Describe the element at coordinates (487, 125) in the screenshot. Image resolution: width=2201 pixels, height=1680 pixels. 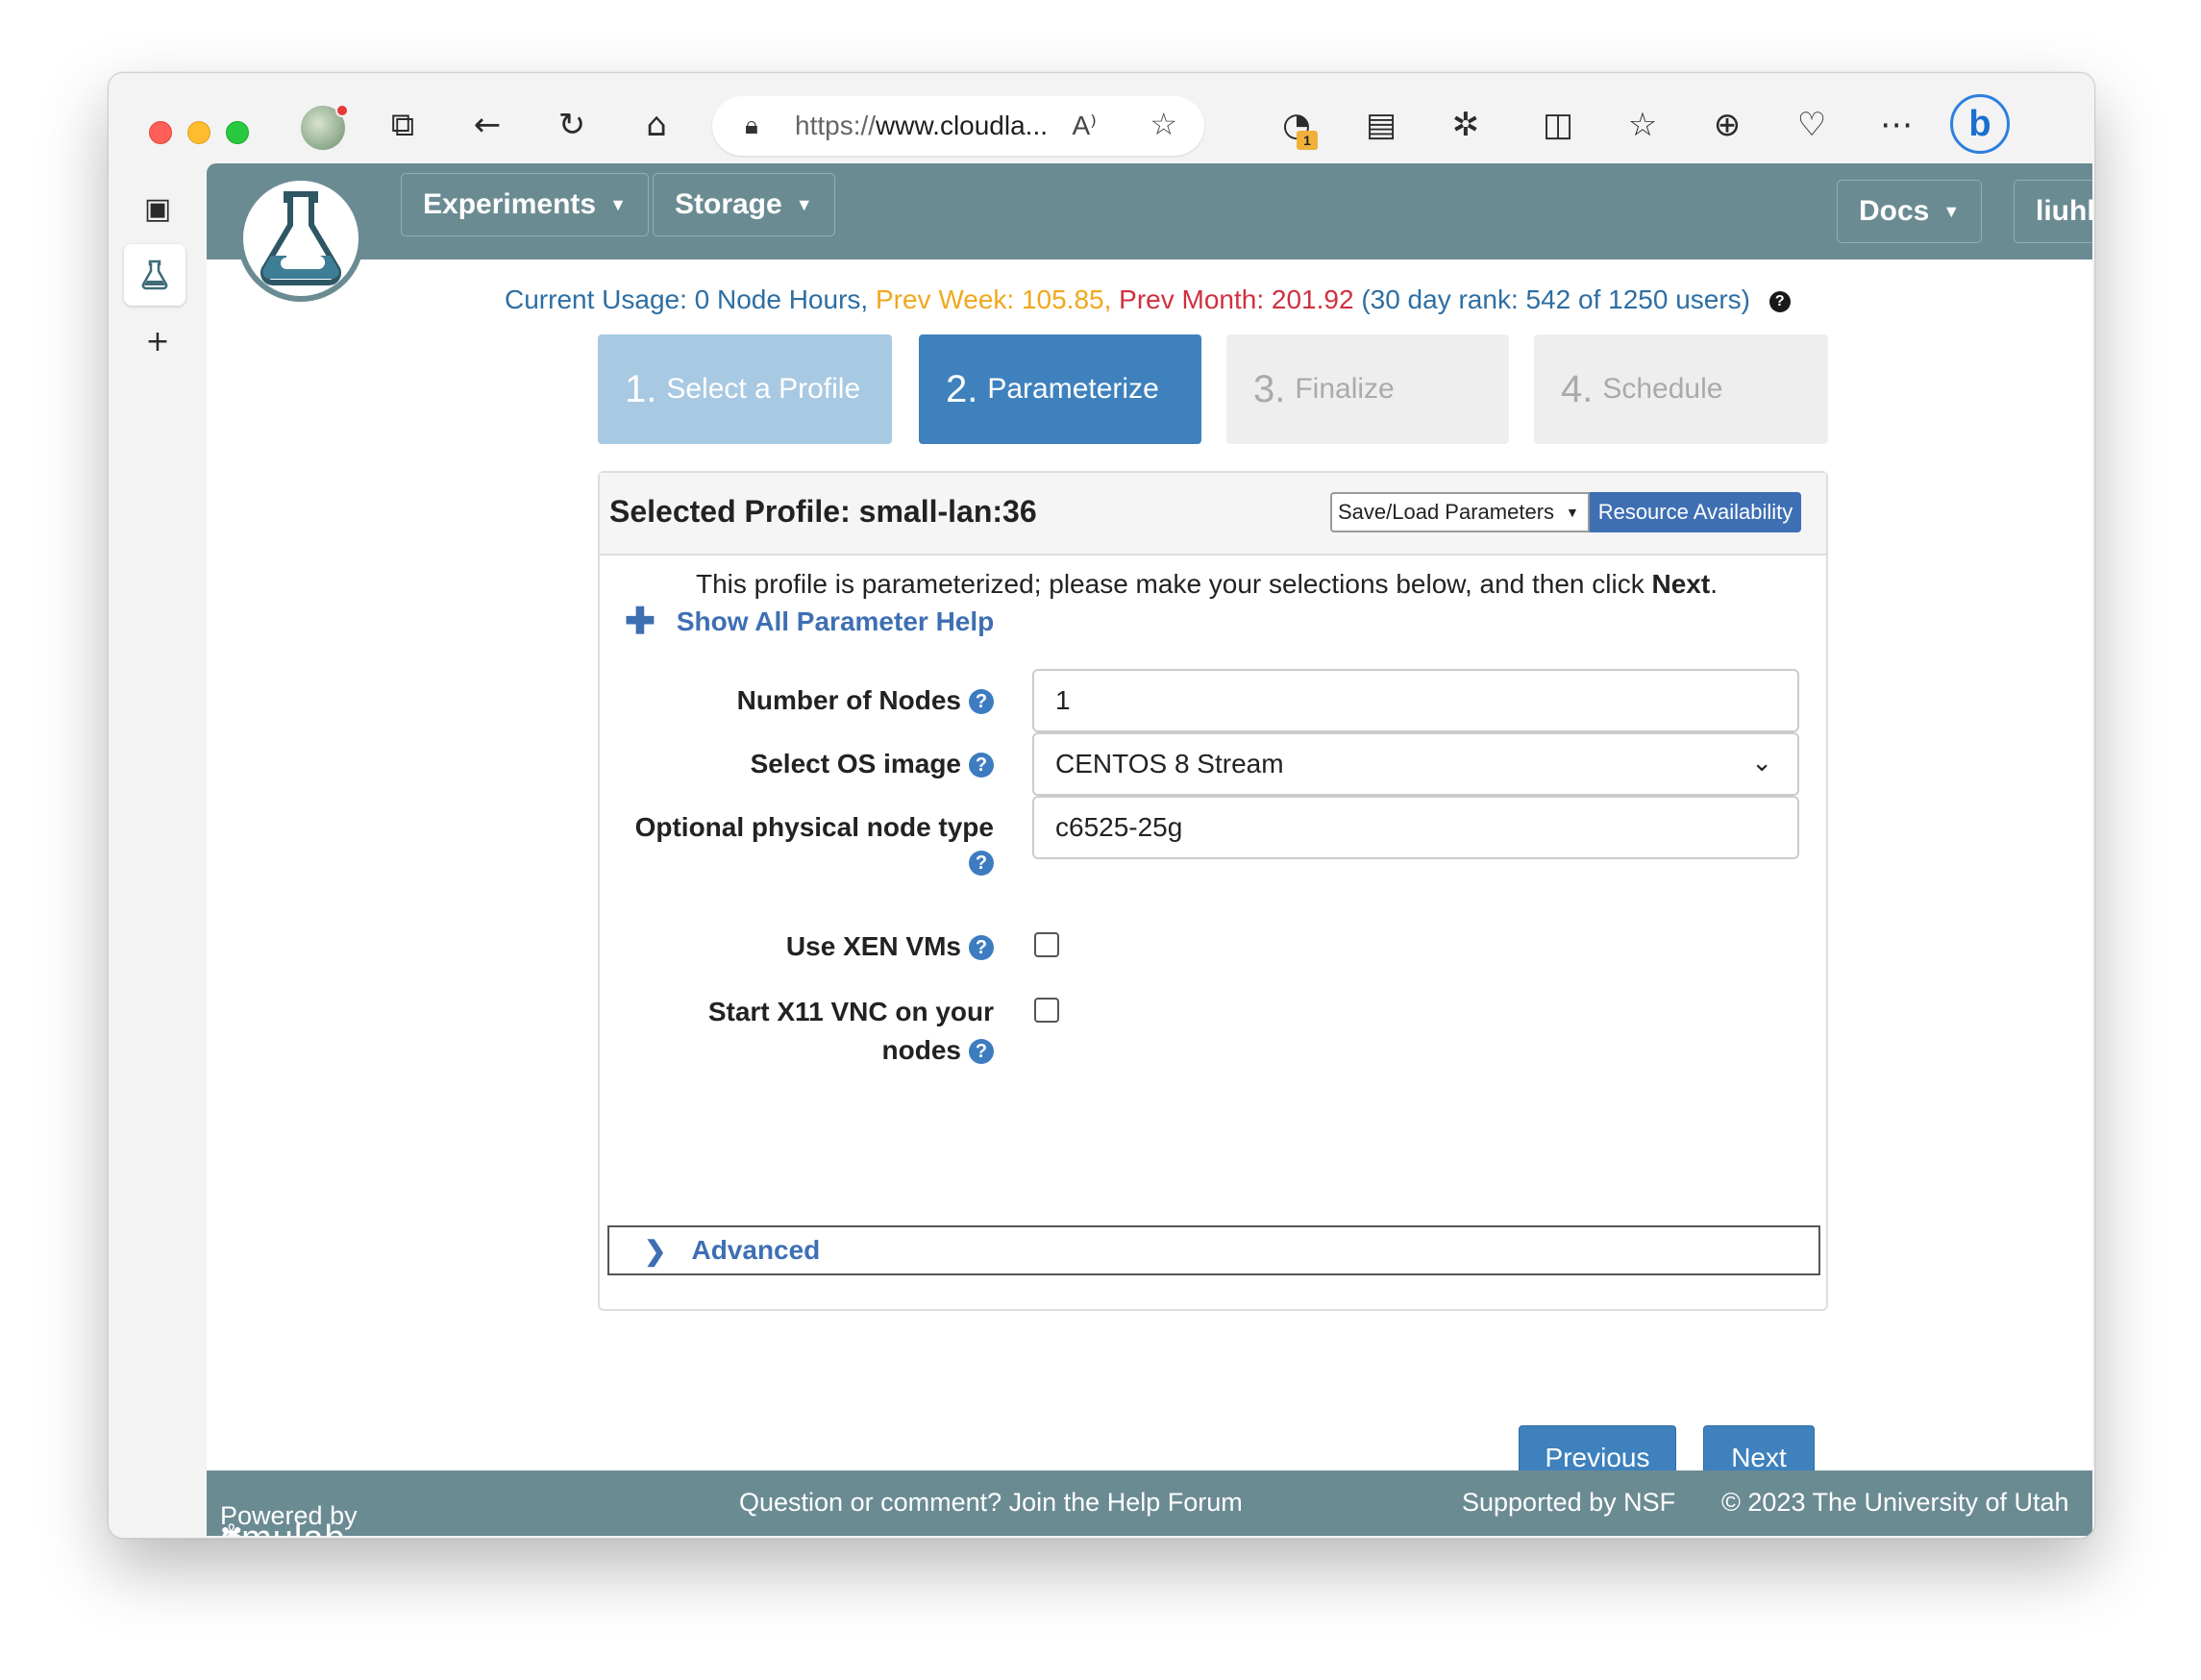
I see `back-icon: ←` at that location.